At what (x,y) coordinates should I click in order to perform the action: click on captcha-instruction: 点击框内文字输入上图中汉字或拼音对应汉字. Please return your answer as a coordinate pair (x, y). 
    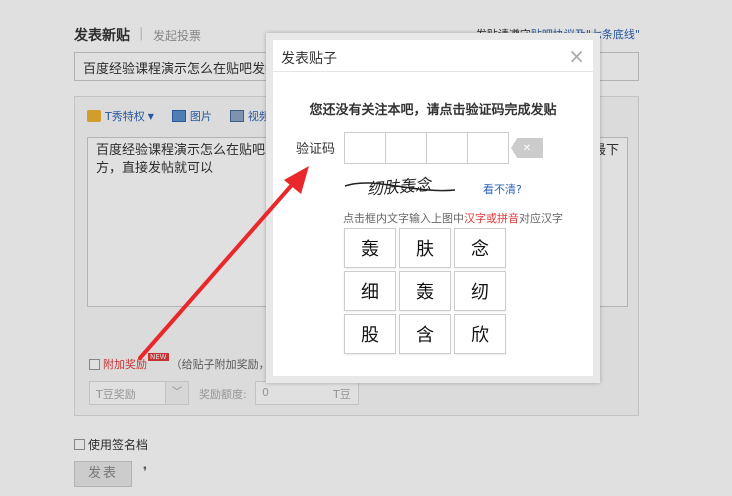
    Looking at the image, I should click on (453, 218).